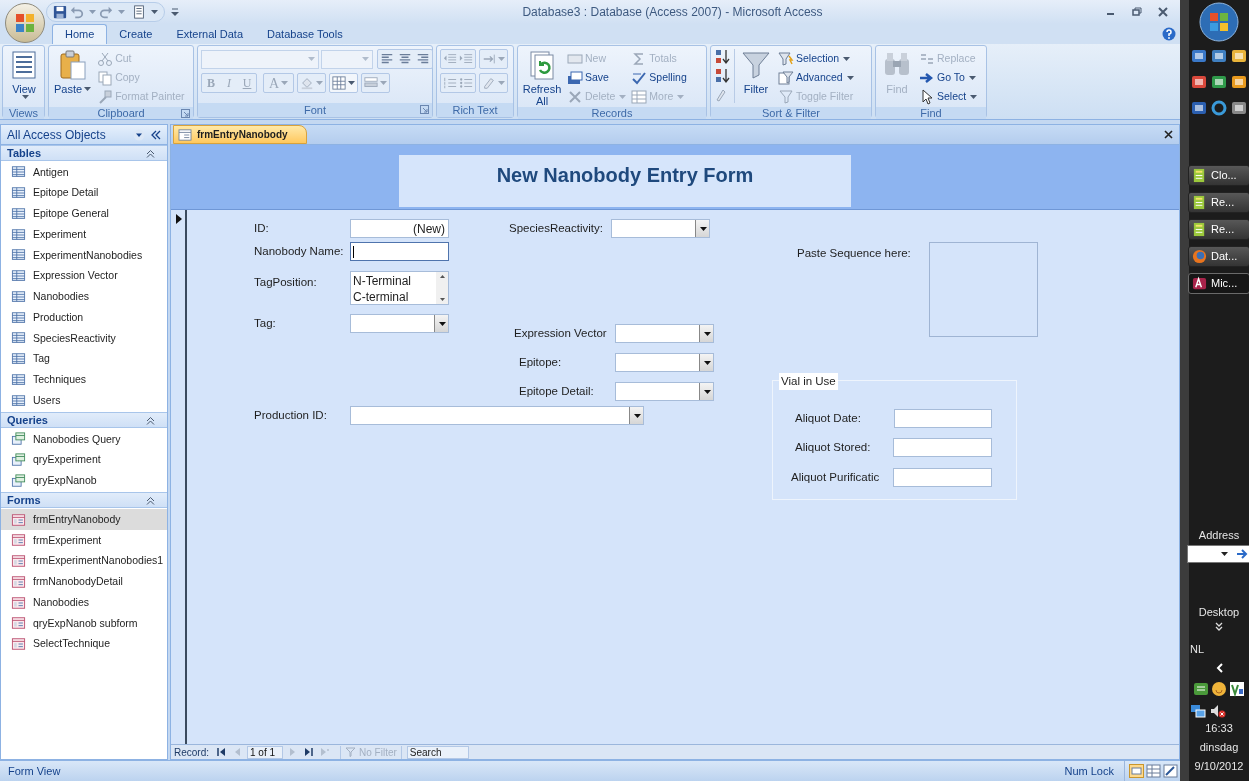 This screenshot has height=781, width=1249. What do you see at coordinates (84, 540) in the screenshot?
I see `navigation-item: frmExperiment` at bounding box center [84, 540].